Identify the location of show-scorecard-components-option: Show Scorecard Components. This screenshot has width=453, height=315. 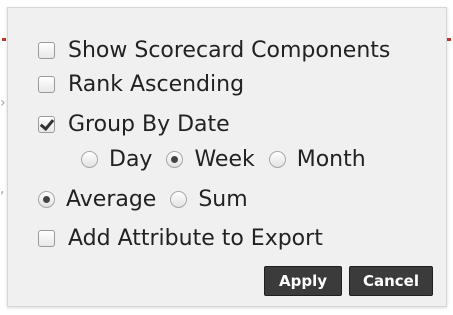
(214, 50).